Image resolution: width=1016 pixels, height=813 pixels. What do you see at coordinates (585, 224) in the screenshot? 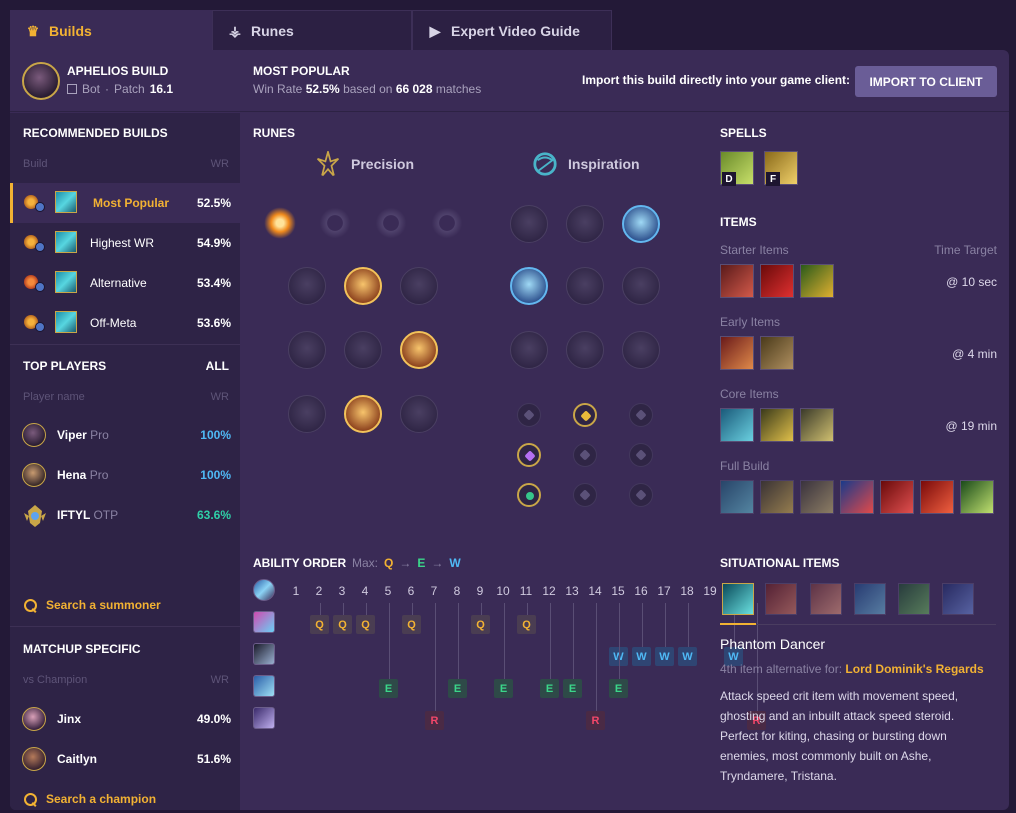
I see `rune-unsealed-spellbook` at bounding box center [585, 224].